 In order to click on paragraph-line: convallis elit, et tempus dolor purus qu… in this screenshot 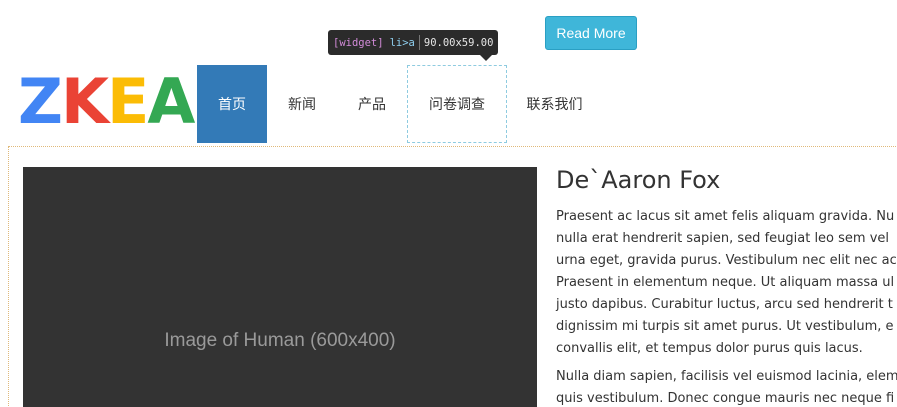, I will do `click(709, 348)`.